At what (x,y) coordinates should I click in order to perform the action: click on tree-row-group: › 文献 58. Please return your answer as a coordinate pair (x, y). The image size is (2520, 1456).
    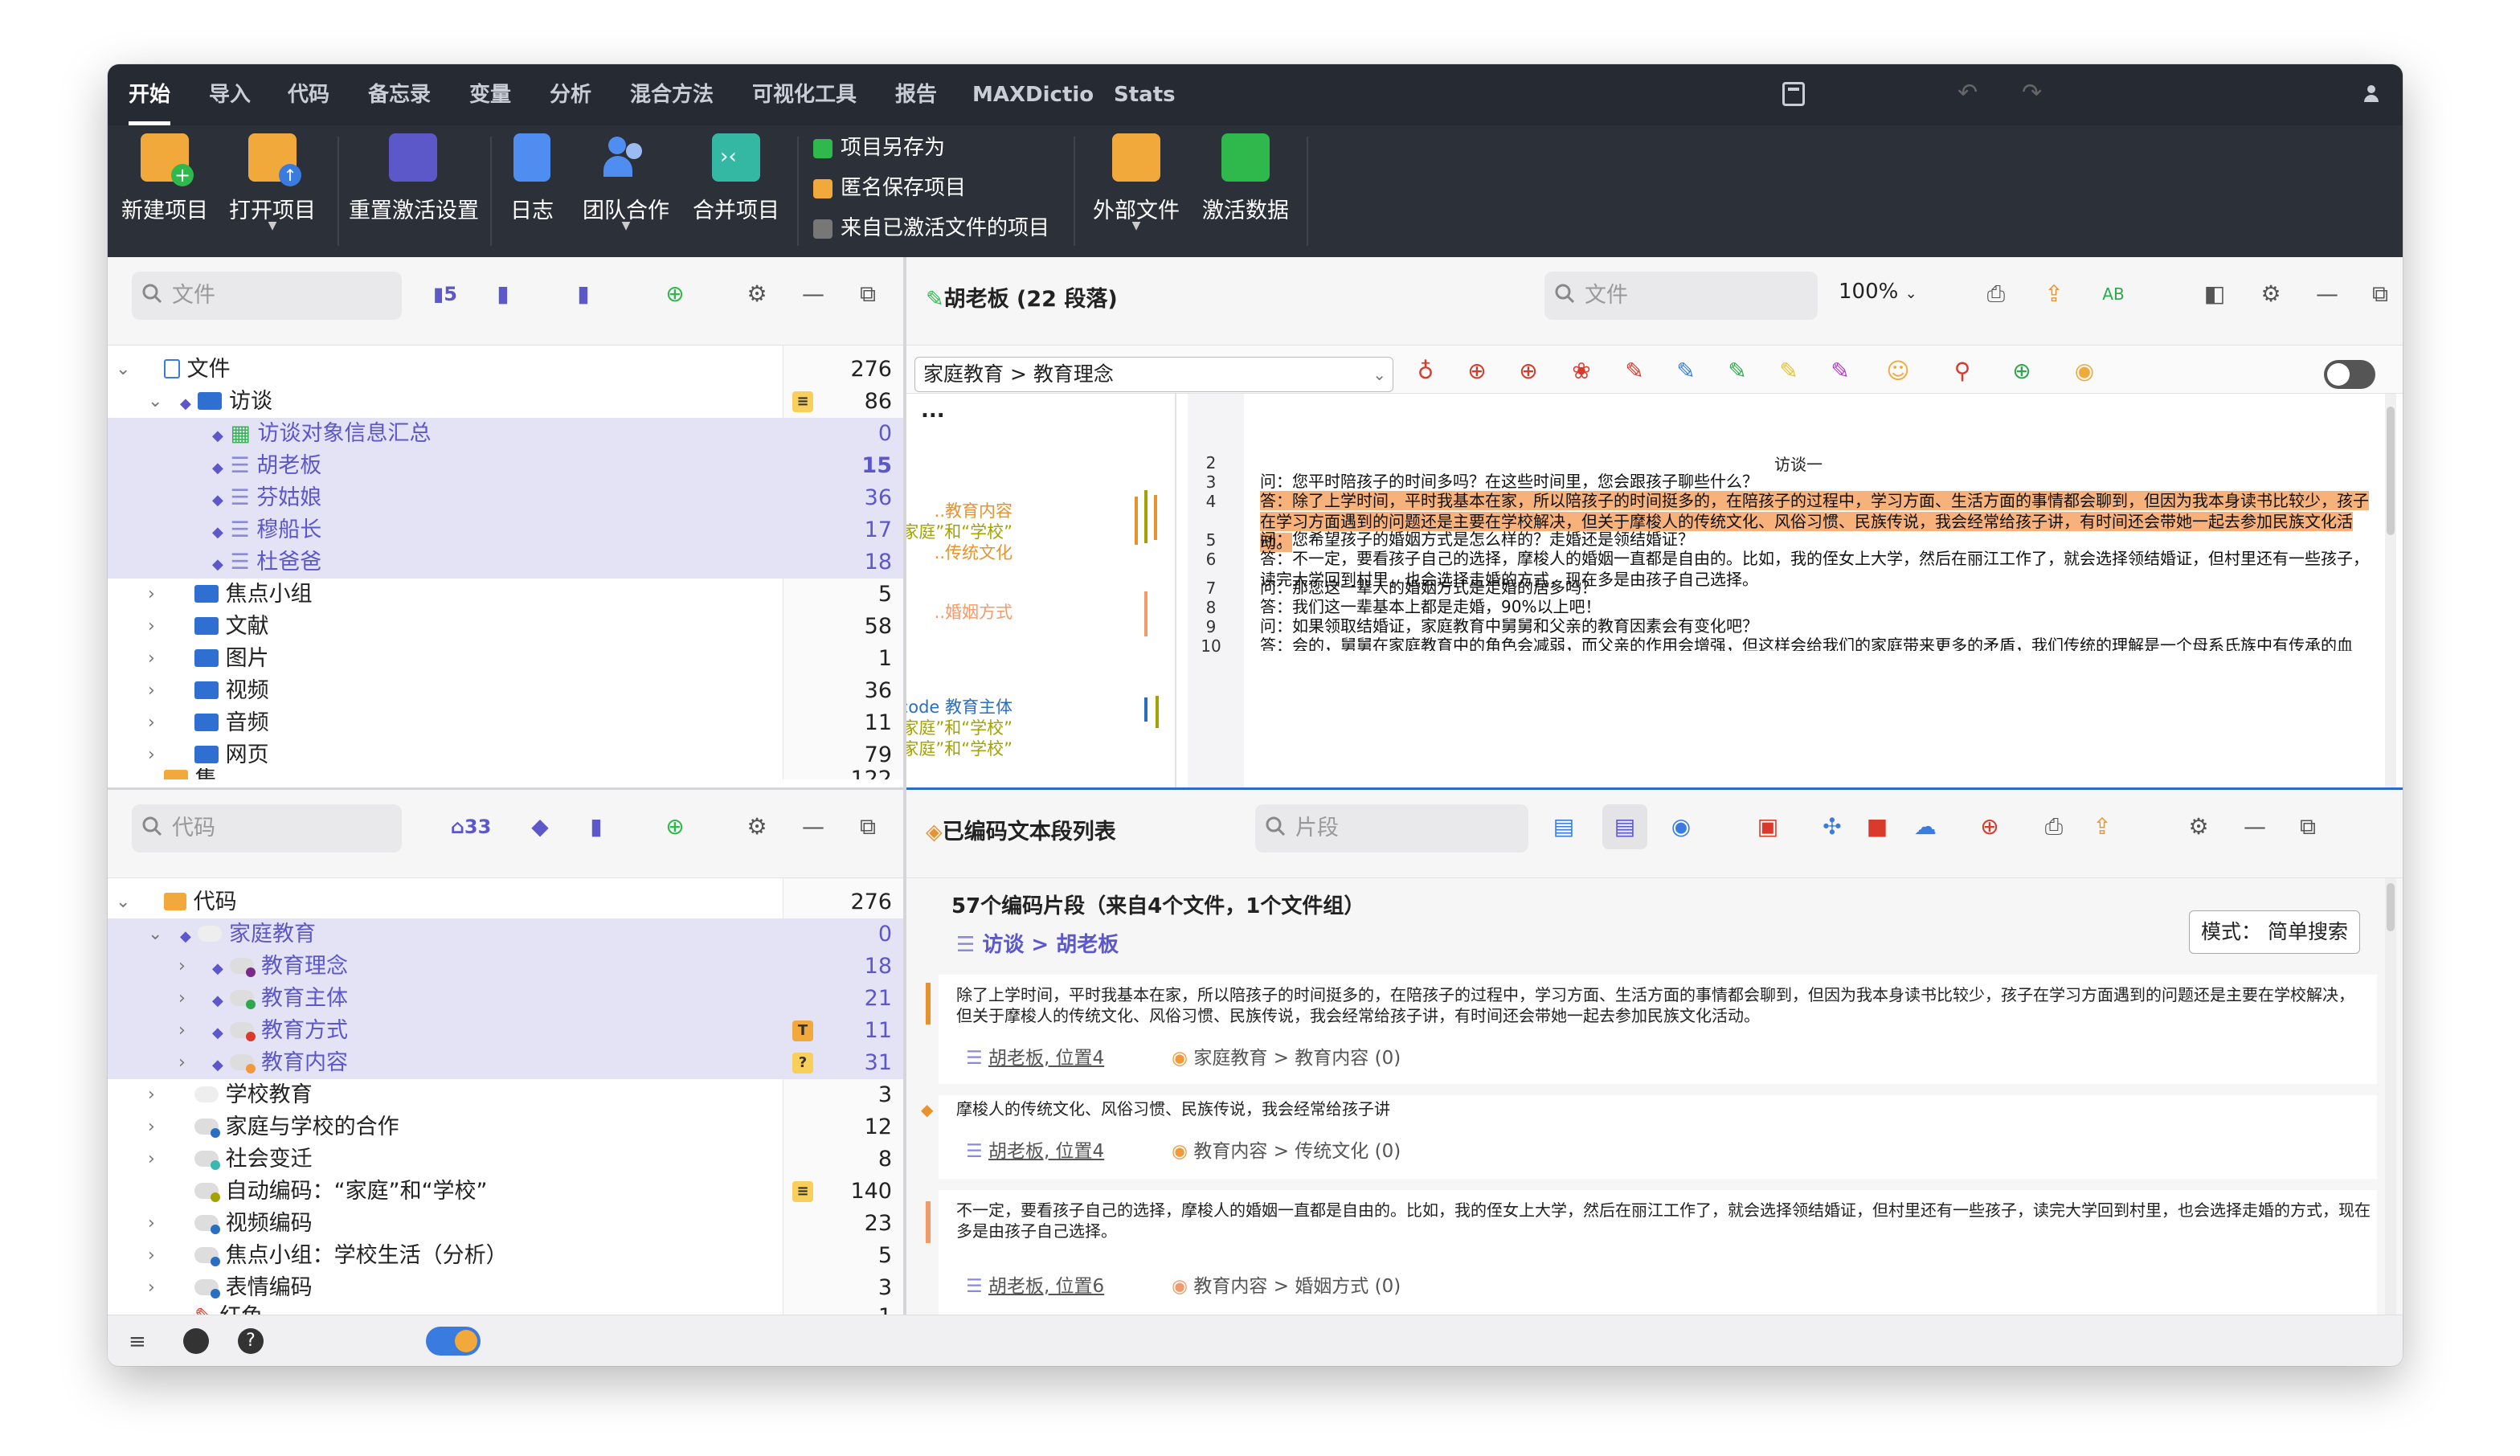
    Looking at the image, I should click on (506, 627).